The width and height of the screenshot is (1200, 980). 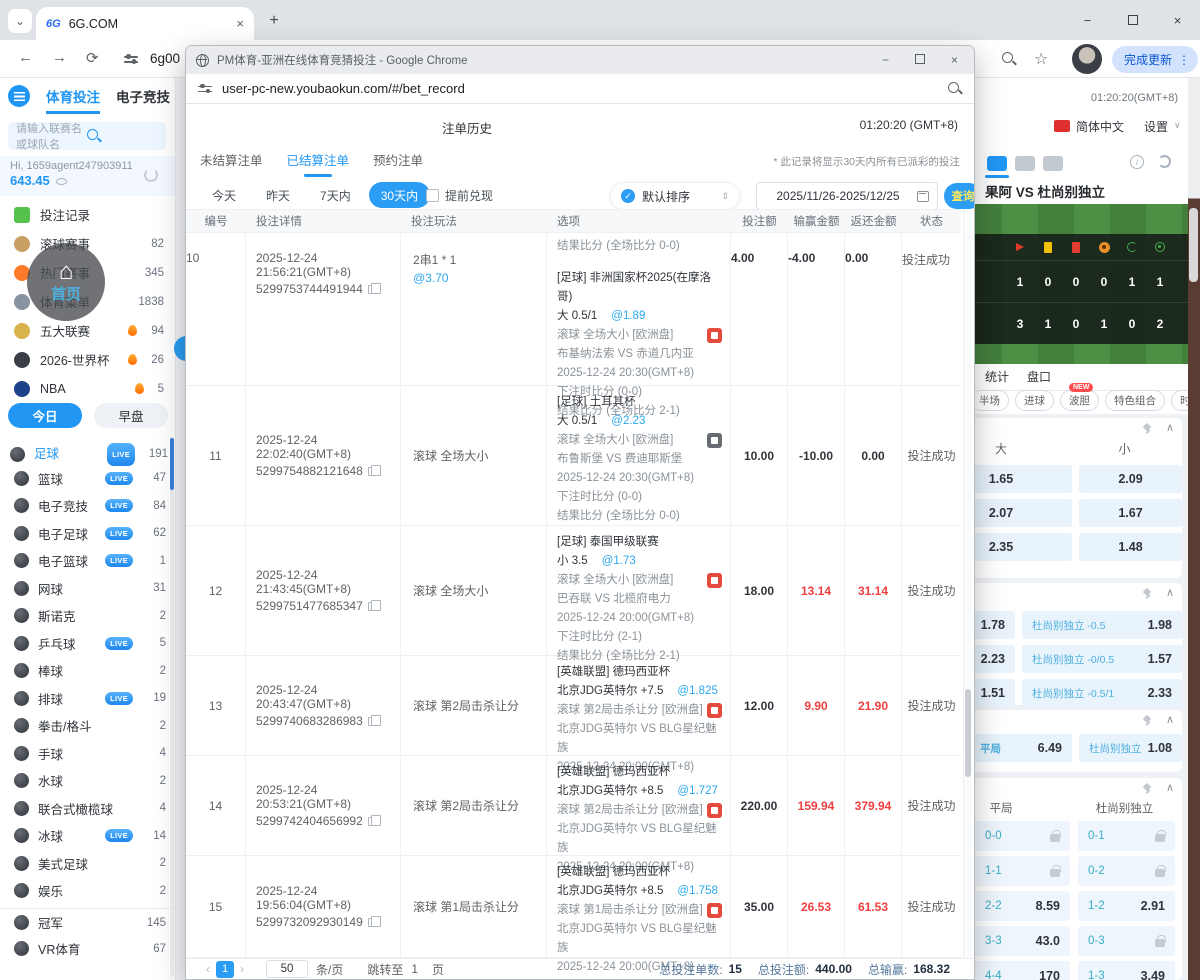 What do you see at coordinates (1102, 693) in the screenshot?
I see `odds-cell: 杜尚别独立 -0.5/1 2.33` at bounding box center [1102, 693].